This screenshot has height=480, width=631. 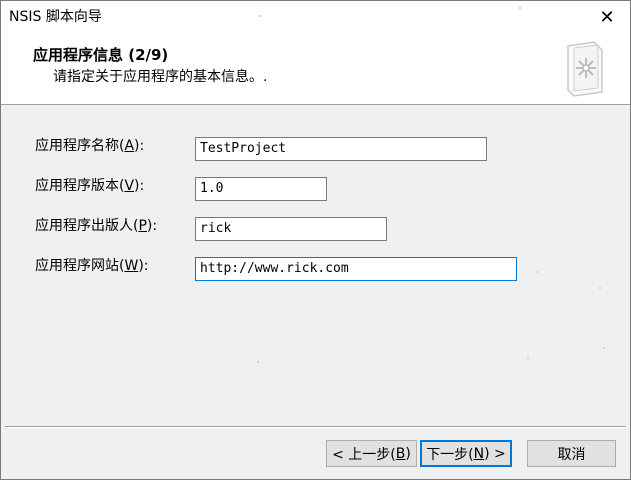 What do you see at coordinates (315, 17) in the screenshot?
I see `title-bar: NSIS 脚本向导 ✕` at bounding box center [315, 17].